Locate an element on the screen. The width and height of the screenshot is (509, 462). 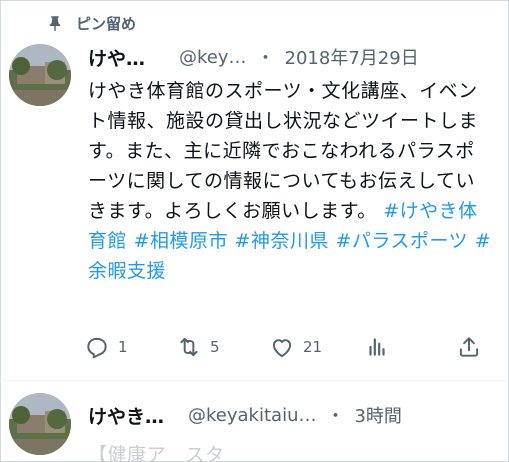
pinned-label: ピン留め is located at coordinates (106, 23).